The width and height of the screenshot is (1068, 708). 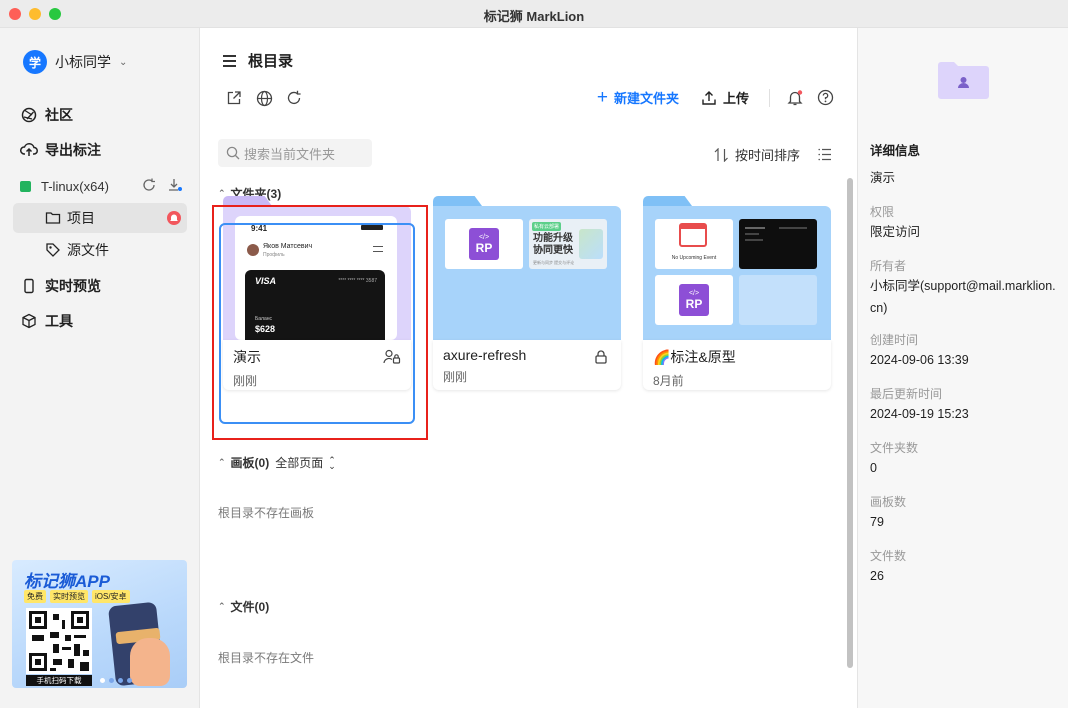 I want to click on app-promo-banner: 标记狮APP 免费 实时预览 iOS/安卓 手机扫码下载, so click(x=99, y=624).